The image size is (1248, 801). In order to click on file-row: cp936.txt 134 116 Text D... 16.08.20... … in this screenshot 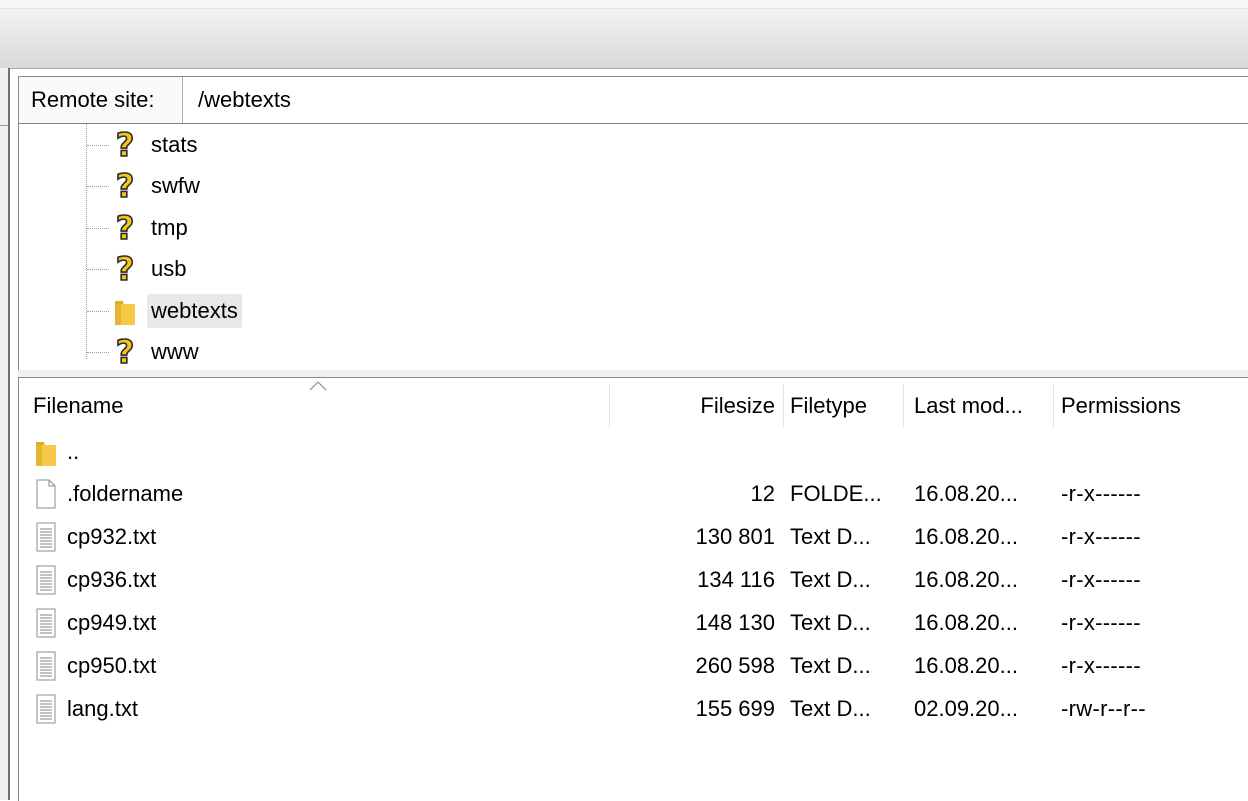, I will do `click(633, 580)`.